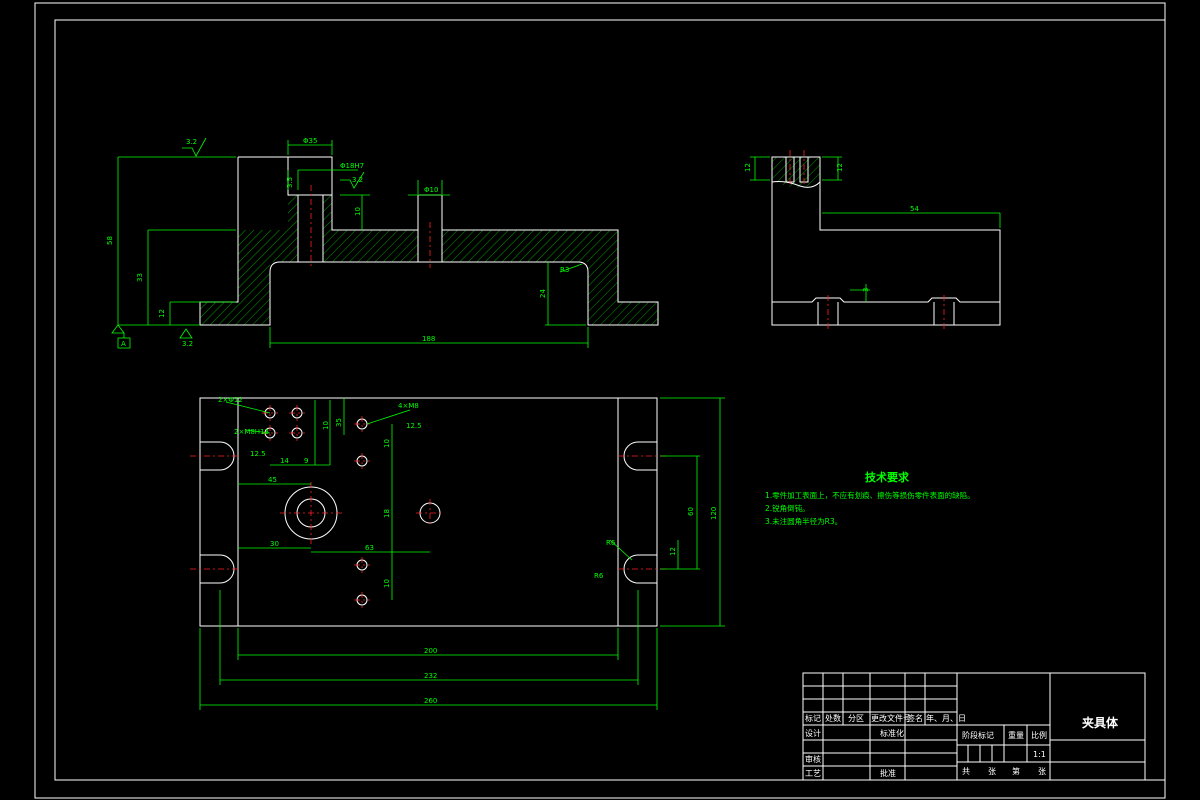 The height and width of the screenshot is (800, 1200). I want to click on dim-depth-left: 3.5, so click(290, 182).